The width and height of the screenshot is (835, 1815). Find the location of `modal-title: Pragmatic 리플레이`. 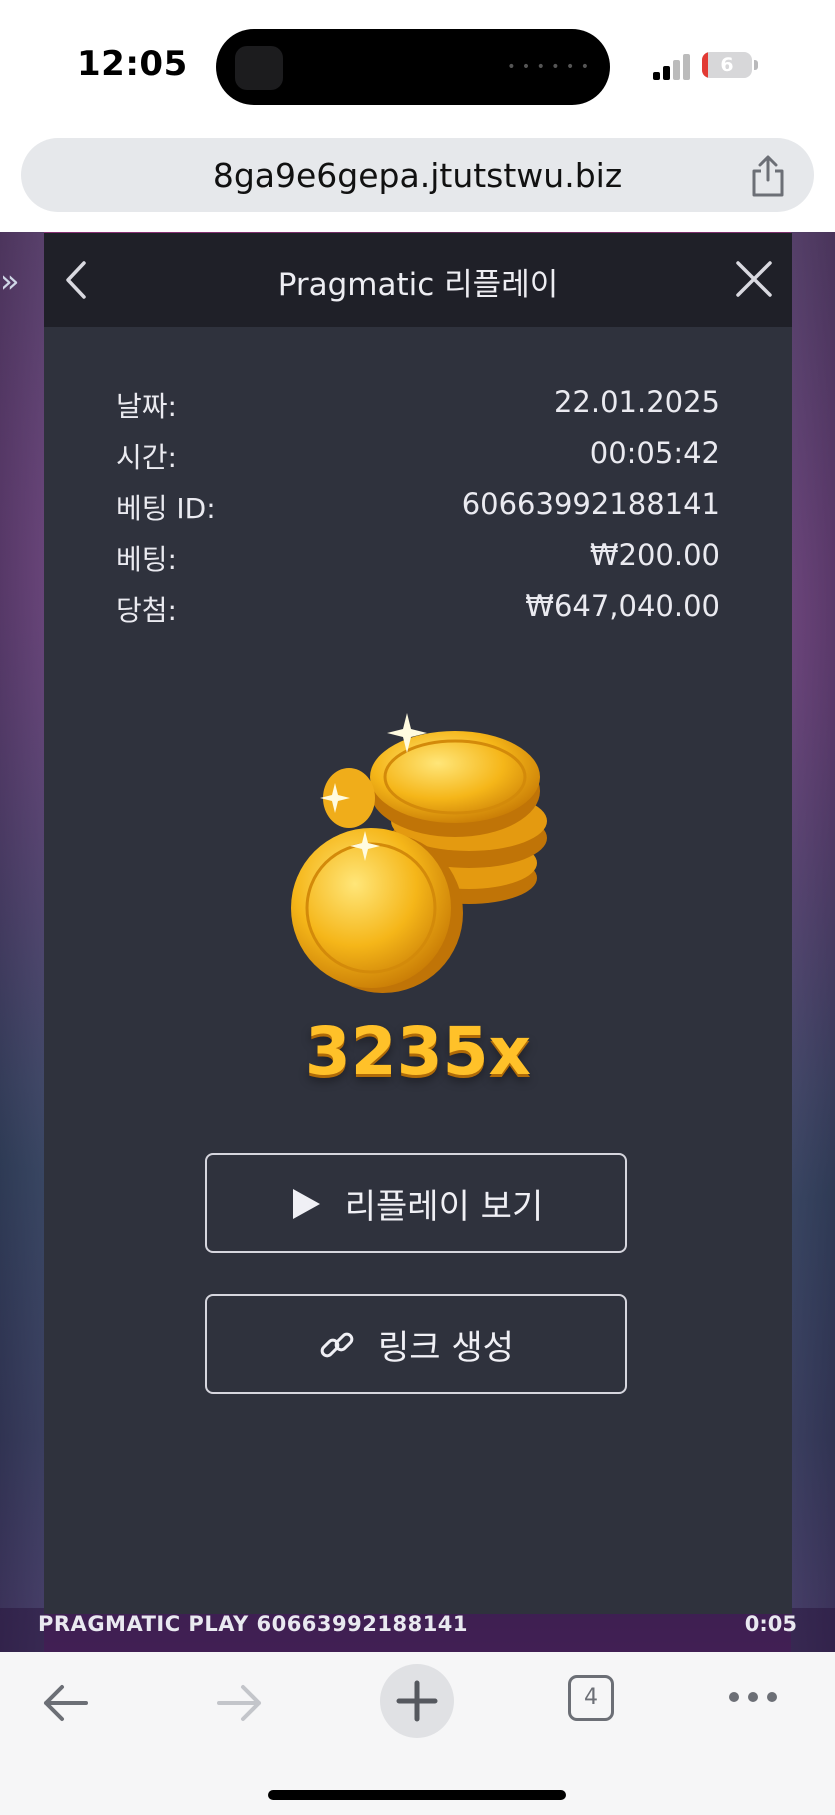

modal-title: Pragmatic 리플레이 is located at coordinates (418, 285).